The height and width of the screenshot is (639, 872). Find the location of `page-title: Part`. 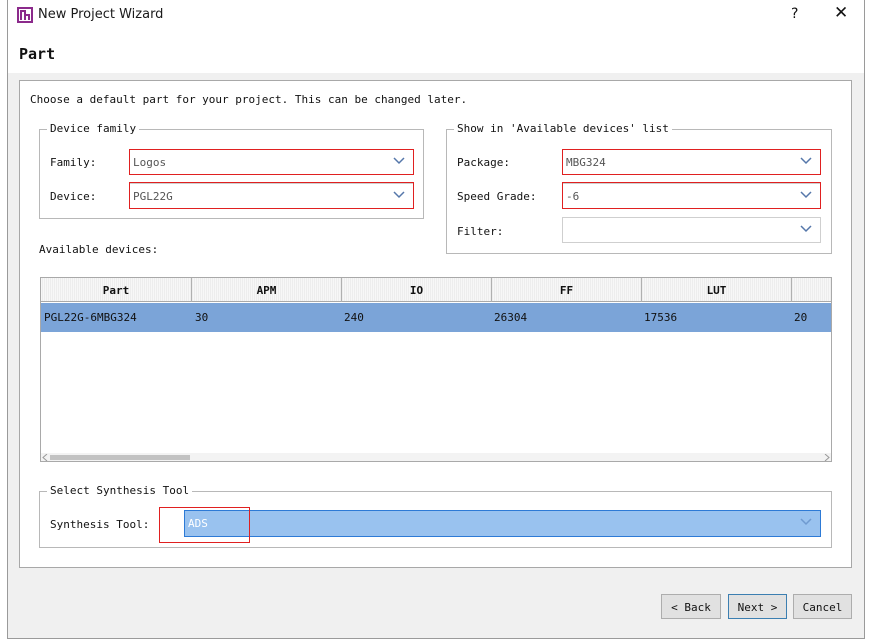

page-title: Part is located at coordinates (37, 54).